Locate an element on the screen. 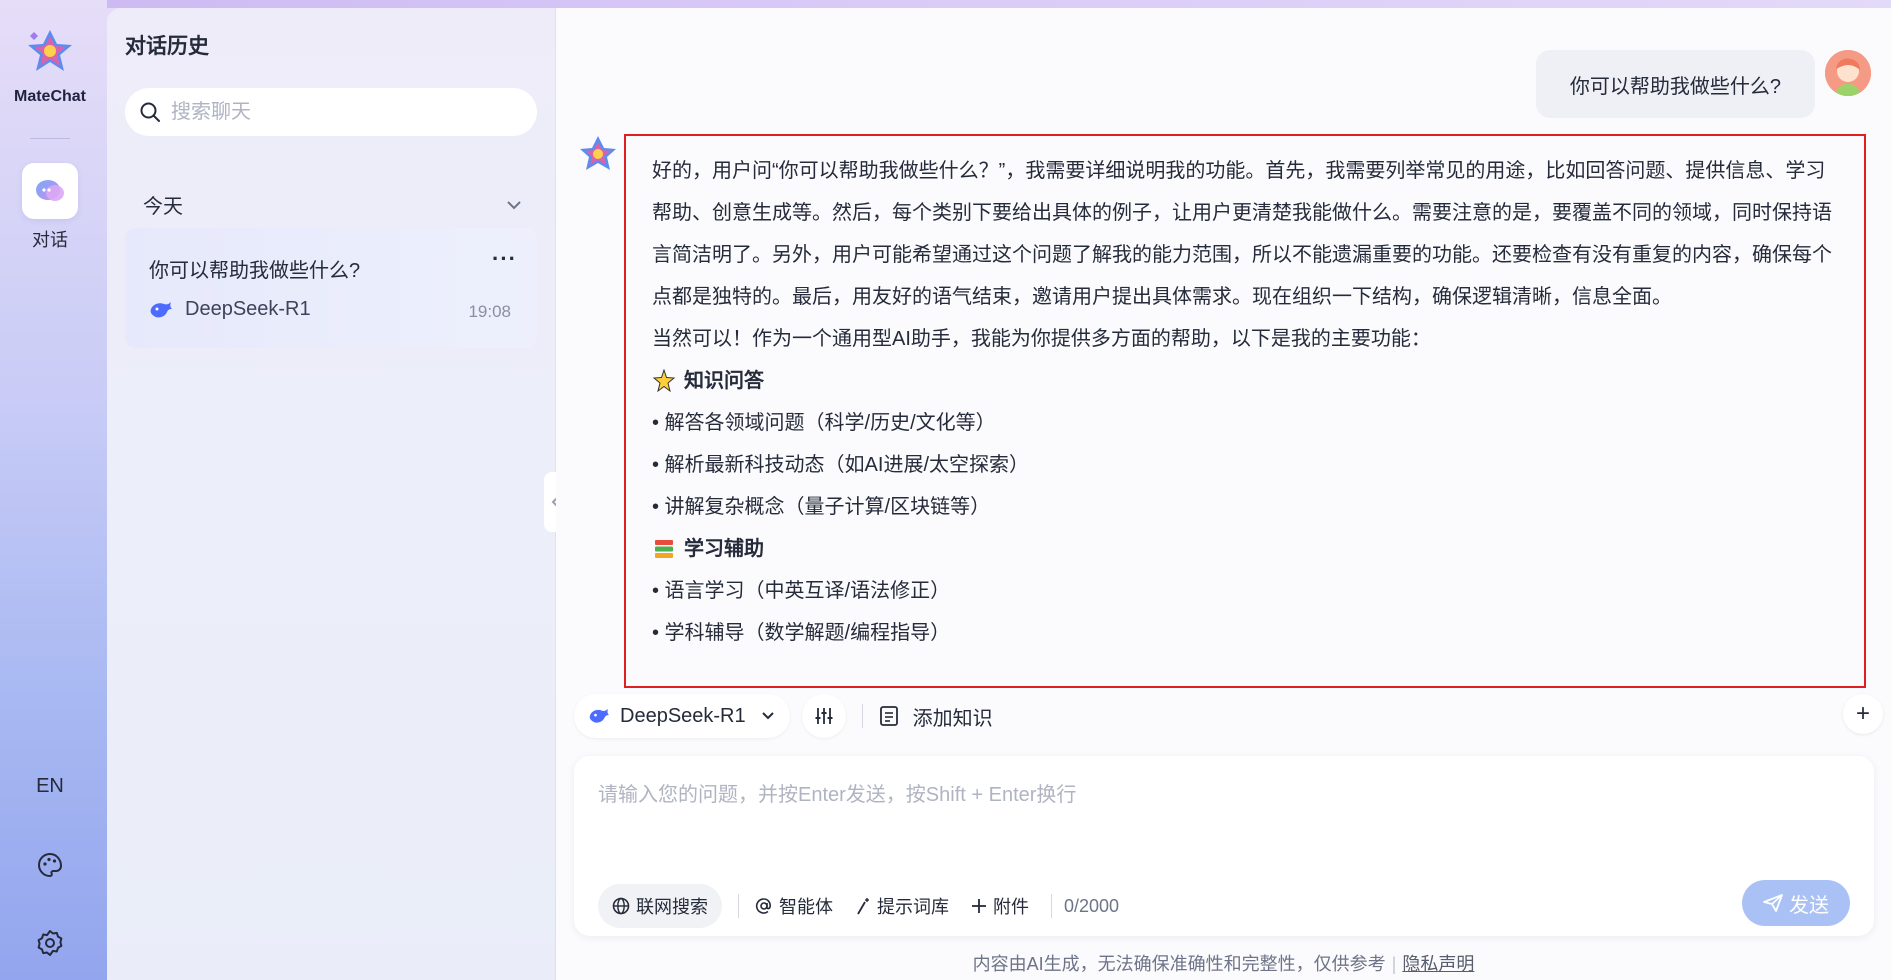 This screenshot has width=1891, height=980. web-search-label: 联网搜索 is located at coordinates (672, 907).